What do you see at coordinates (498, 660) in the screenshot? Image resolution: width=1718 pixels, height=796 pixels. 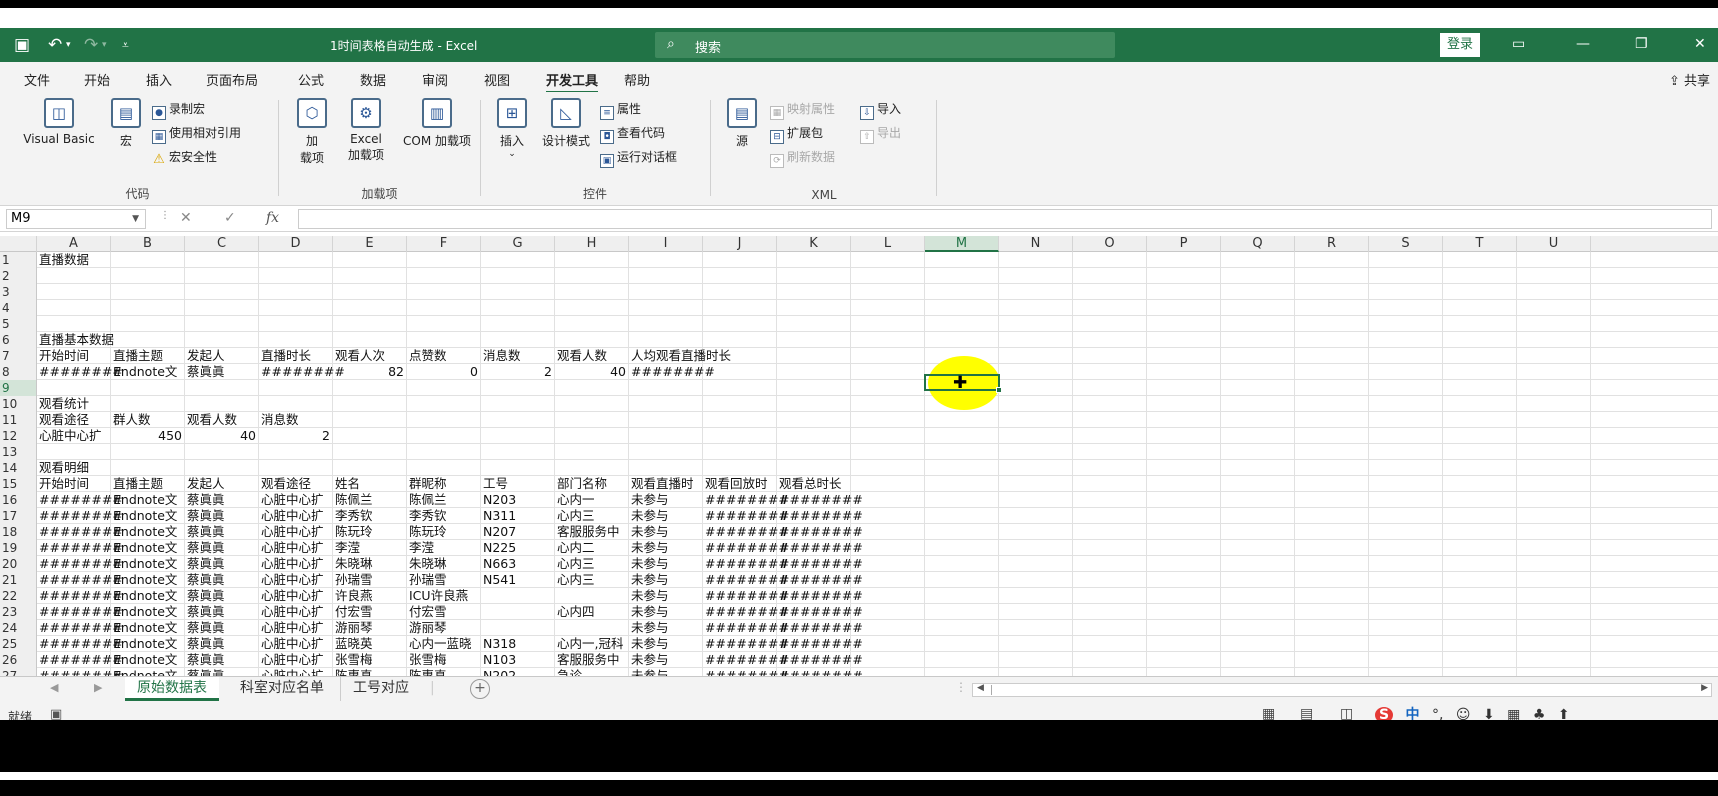 I see `cell-g26: N103` at bounding box center [498, 660].